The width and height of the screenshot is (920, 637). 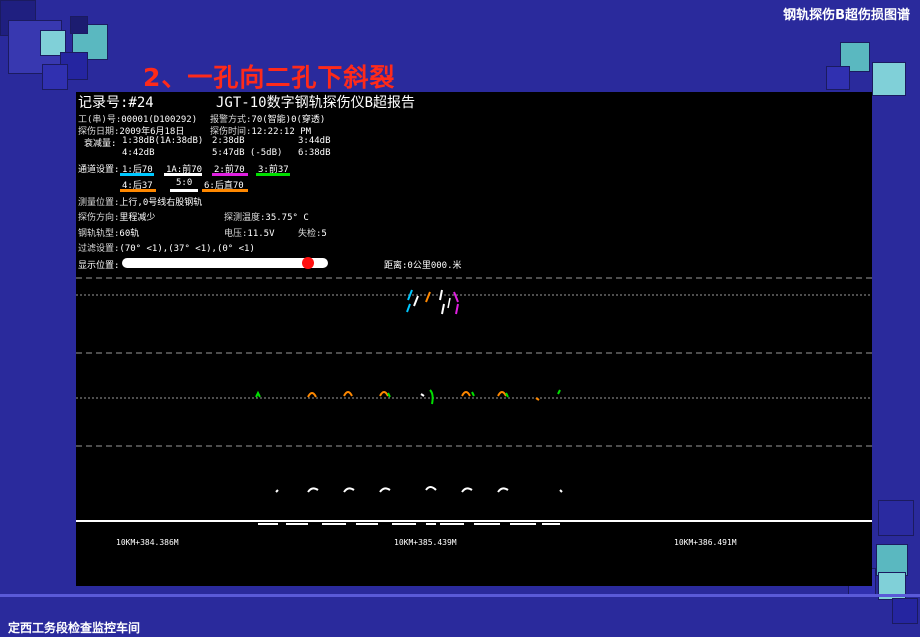 What do you see at coordinates (269, 77) in the screenshot?
I see `slide-title: 2、一孔向二孔下斜裂` at bounding box center [269, 77].